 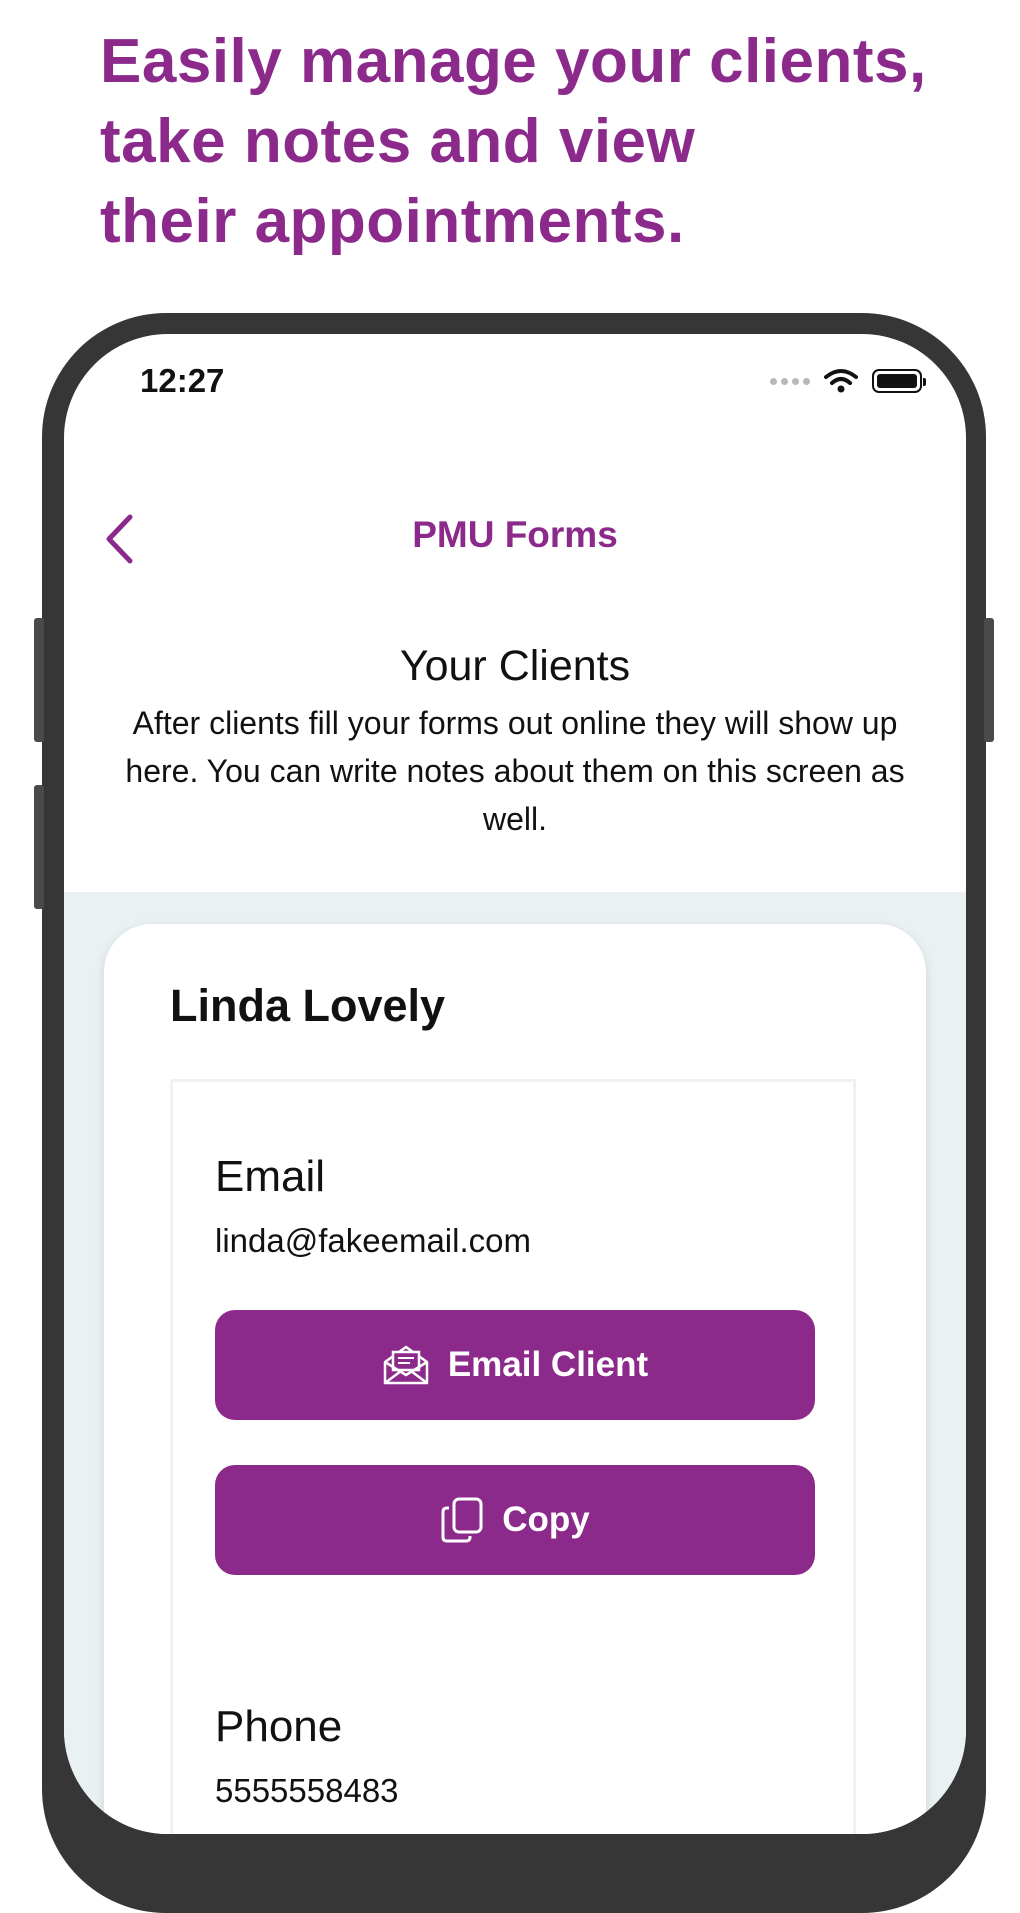 I want to click on copy-button: Copy, so click(x=515, y=1520).